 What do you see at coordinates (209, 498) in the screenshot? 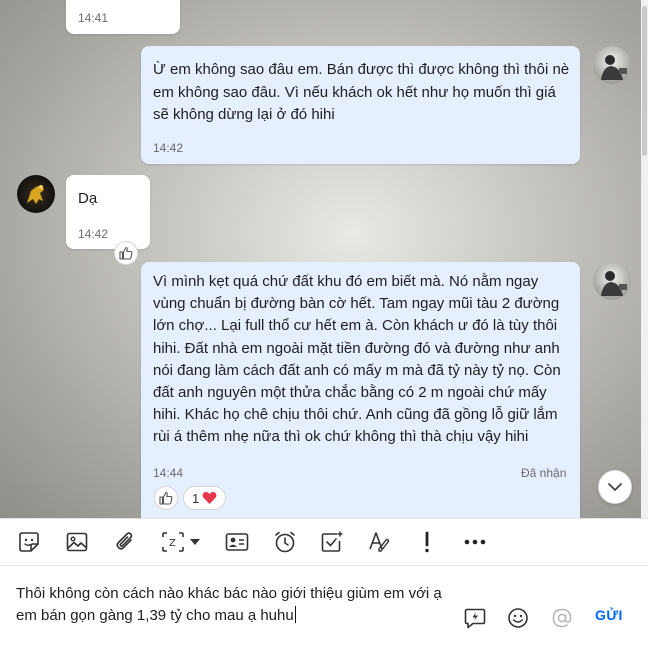
I see `heart-icon` at bounding box center [209, 498].